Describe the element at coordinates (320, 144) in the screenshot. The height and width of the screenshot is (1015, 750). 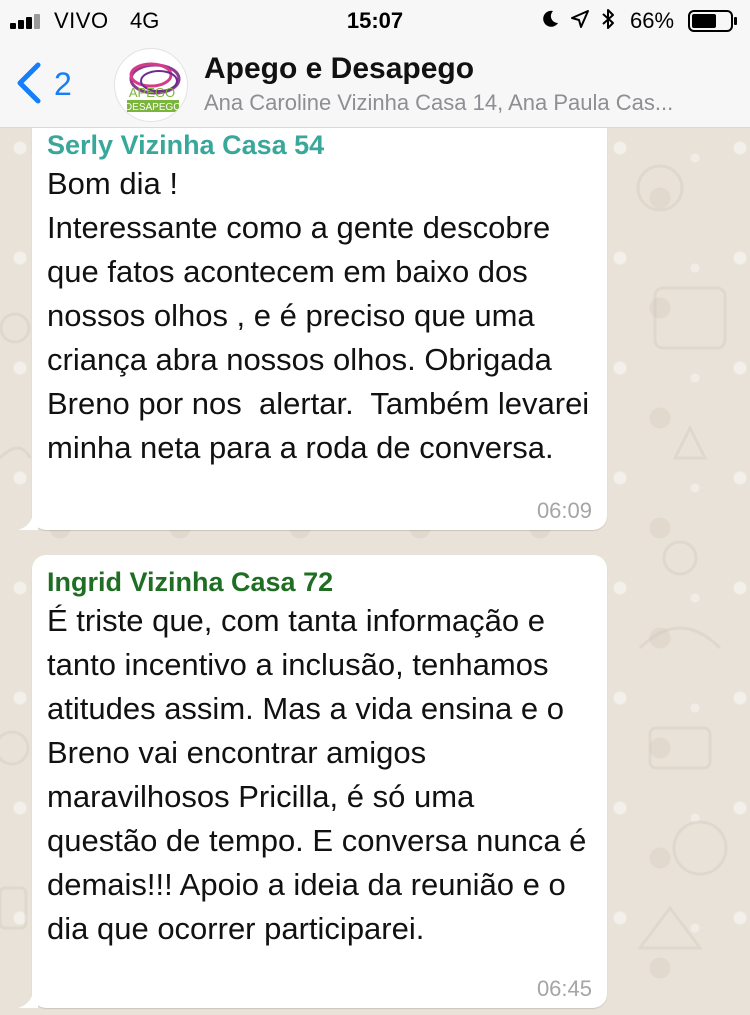
I see `message-sender: Serly Vizinha Casa 54` at that location.